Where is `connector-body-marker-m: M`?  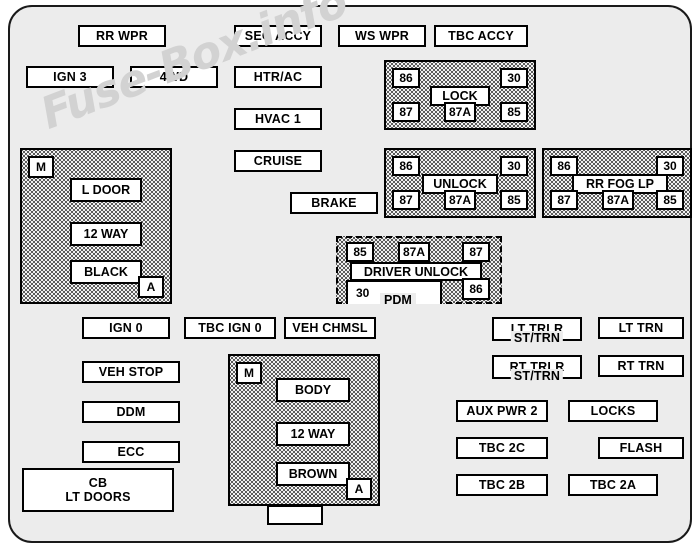
connector-body-marker-m: M is located at coordinates (249, 373).